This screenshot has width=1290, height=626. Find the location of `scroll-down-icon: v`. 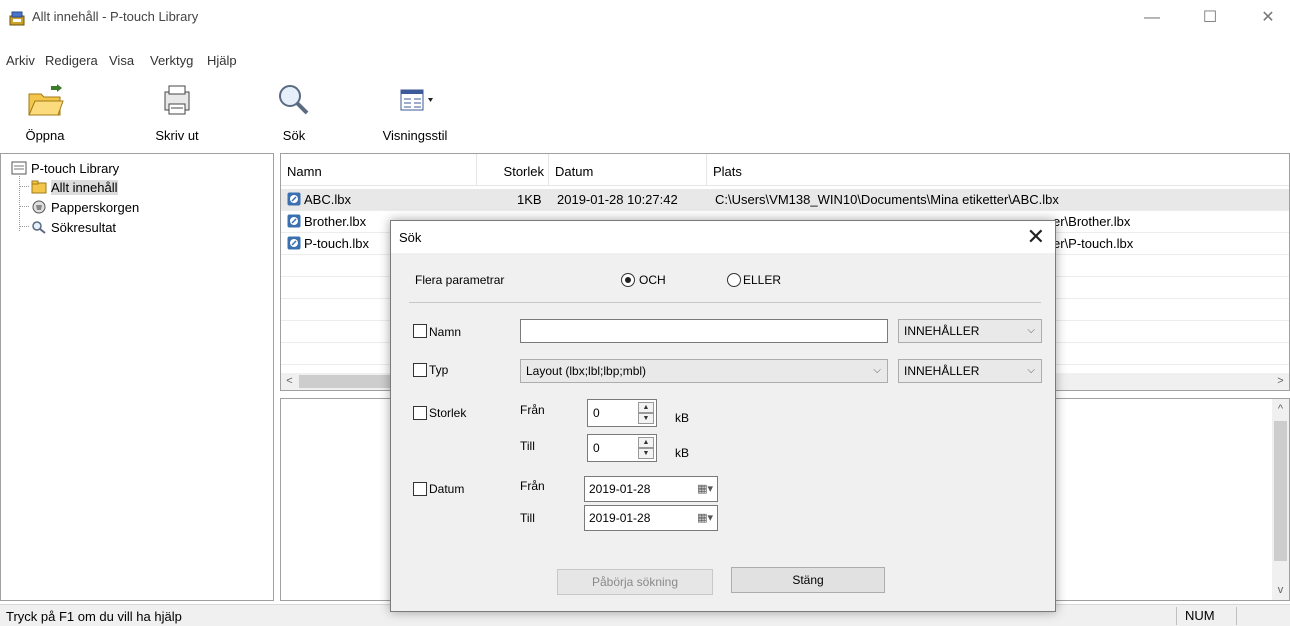

scroll-down-icon: v is located at coordinates (1280, 590).